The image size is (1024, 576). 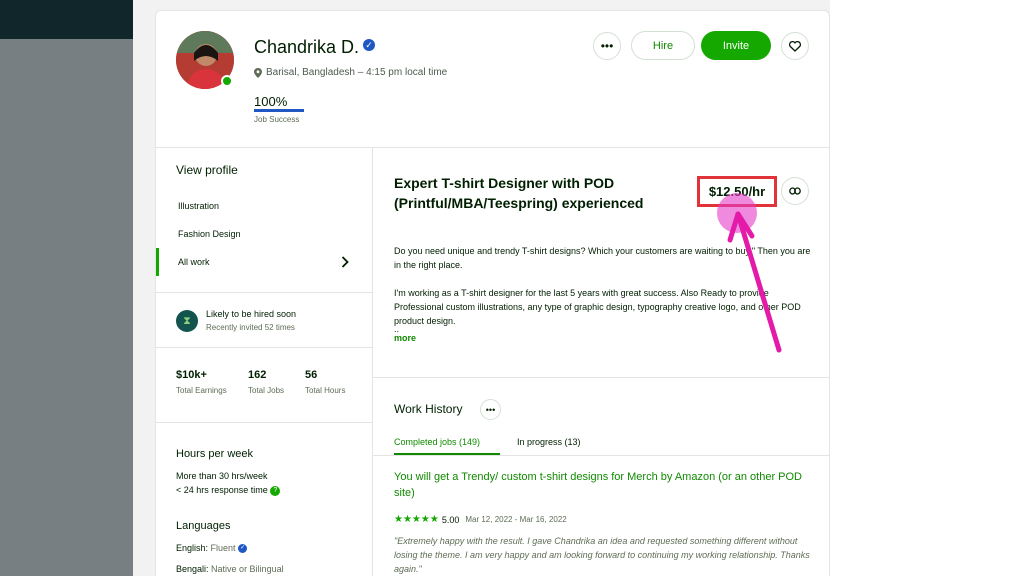 I want to click on hire-button: Hire, so click(x=663, y=45).